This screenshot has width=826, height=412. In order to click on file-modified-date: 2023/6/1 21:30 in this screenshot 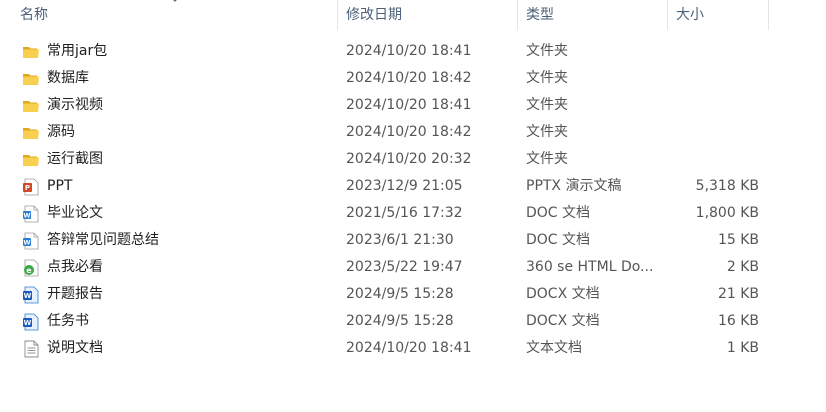, I will do `click(400, 240)`.